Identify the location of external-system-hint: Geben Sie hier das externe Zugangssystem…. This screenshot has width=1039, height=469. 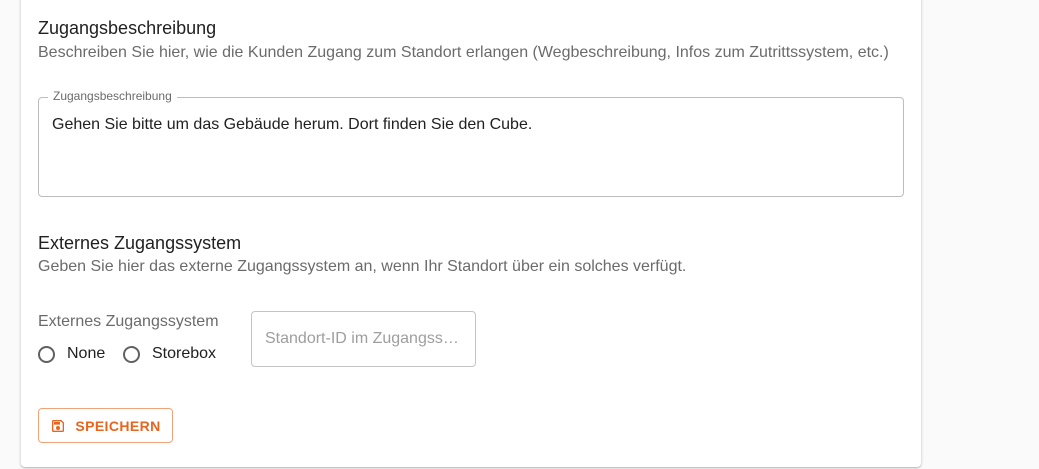
(362, 266).